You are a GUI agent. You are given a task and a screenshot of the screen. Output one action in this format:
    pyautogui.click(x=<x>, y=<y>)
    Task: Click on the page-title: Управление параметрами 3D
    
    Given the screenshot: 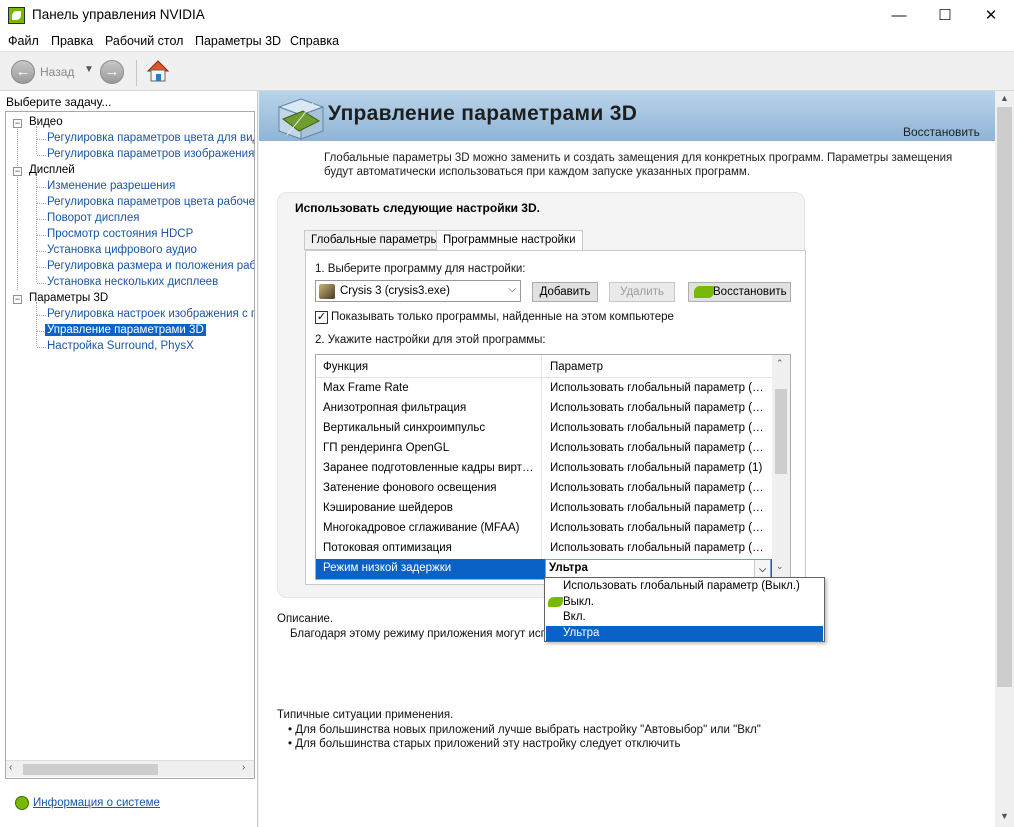 What is the action you would take?
    pyautogui.click(x=483, y=113)
    